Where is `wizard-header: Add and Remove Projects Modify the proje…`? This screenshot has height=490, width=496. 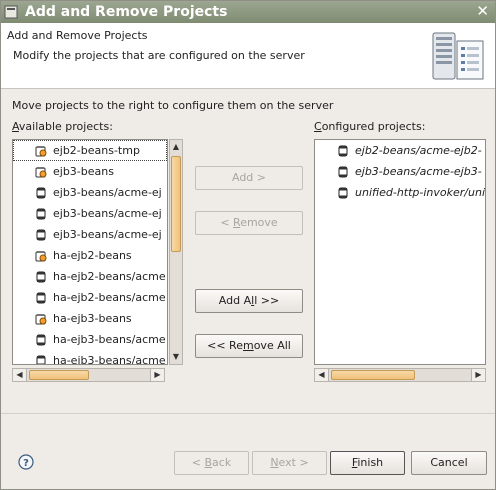
wizard-header: Add and Remove Projects Modify the proje… is located at coordinates (248, 56).